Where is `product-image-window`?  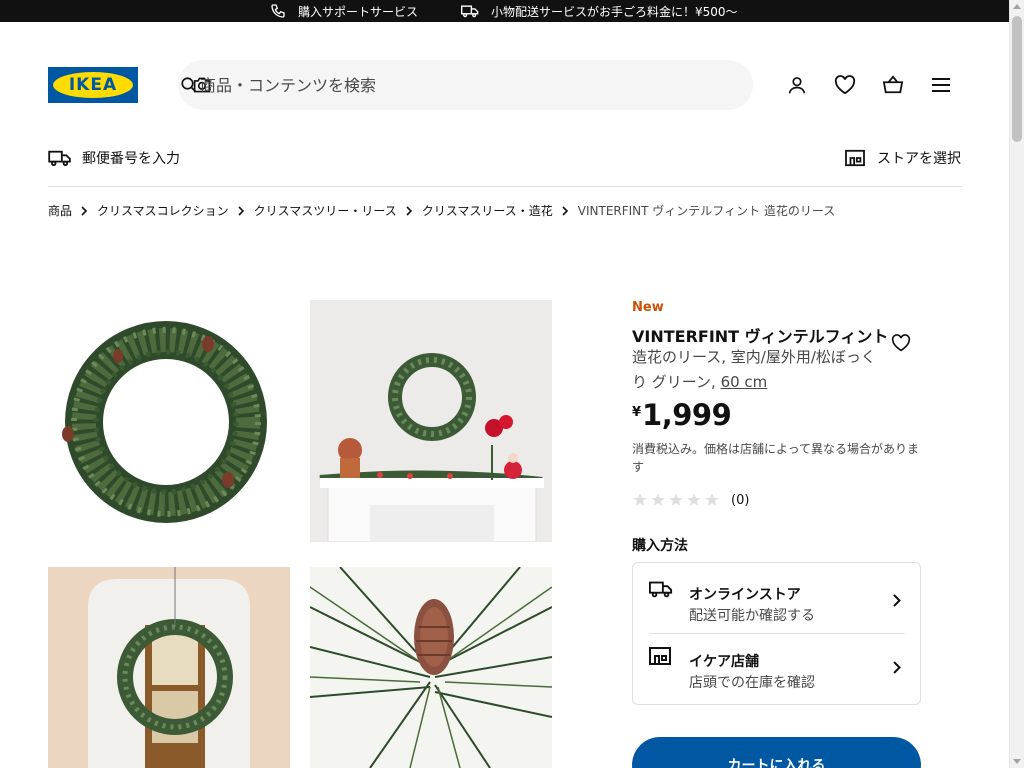
product-image-window is located at coordinates (169, 667).